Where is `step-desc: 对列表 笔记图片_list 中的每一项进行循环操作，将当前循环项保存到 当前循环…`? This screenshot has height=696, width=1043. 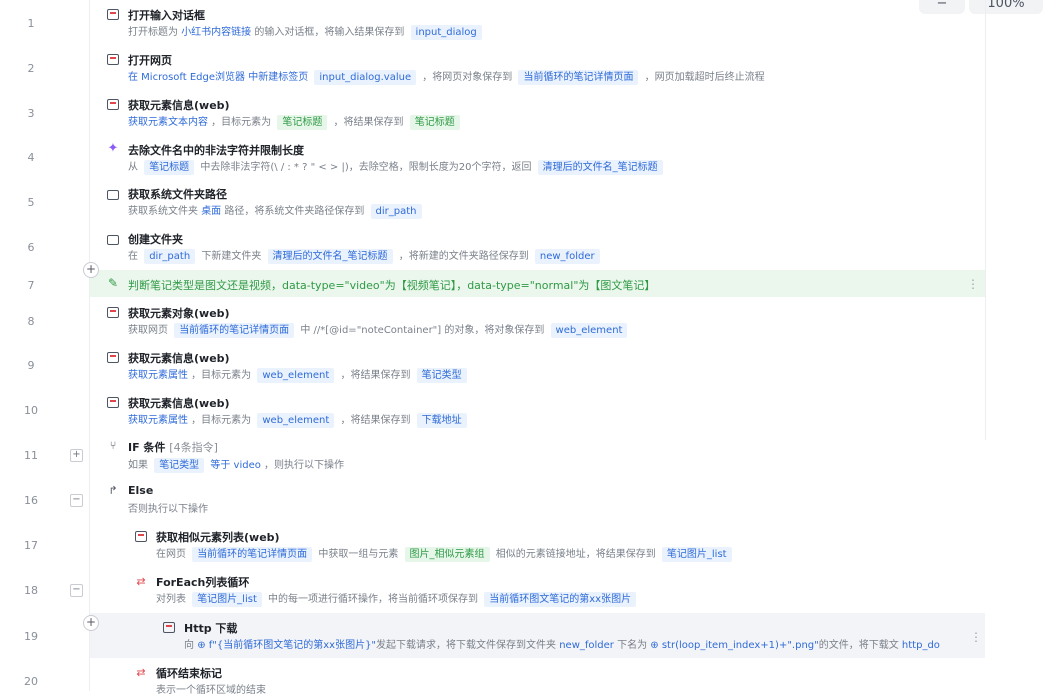
step-desc: 对列表 笔记图片_list 中的每一项进行循环操作，将当前循环项保存到 当前循环… is located at coordinates (397, 598).